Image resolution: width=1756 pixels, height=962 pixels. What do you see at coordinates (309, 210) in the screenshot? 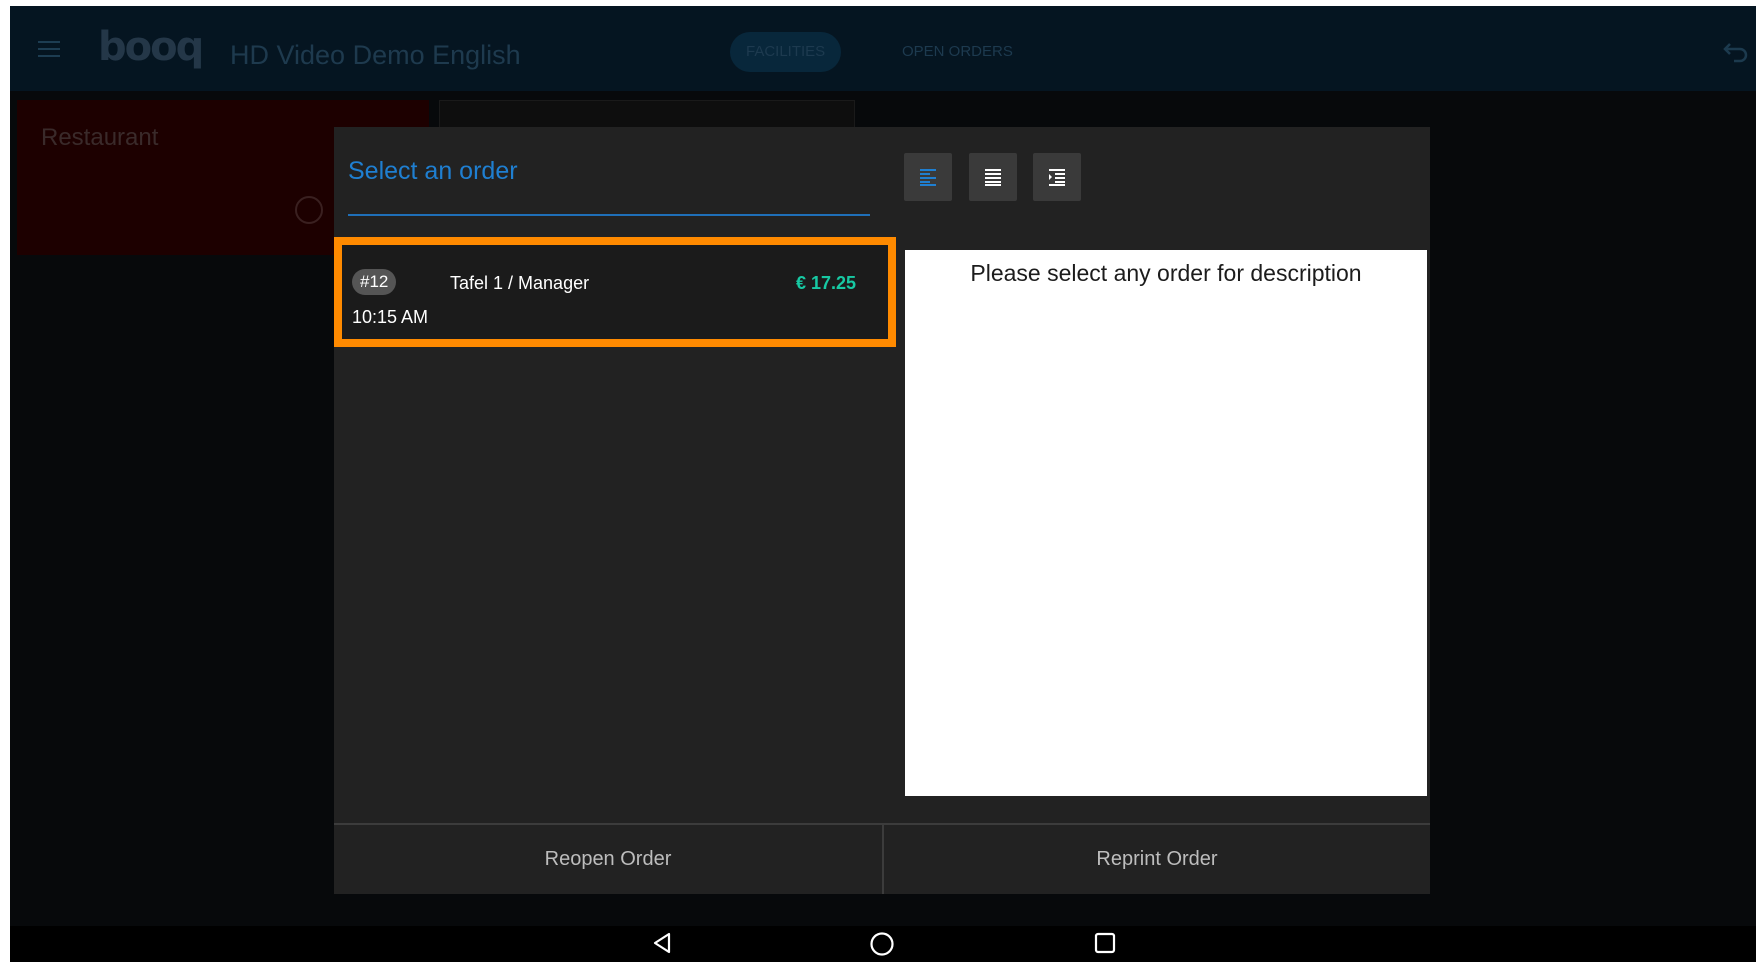
I see `clock-icon` at bounding box center [309, 210].